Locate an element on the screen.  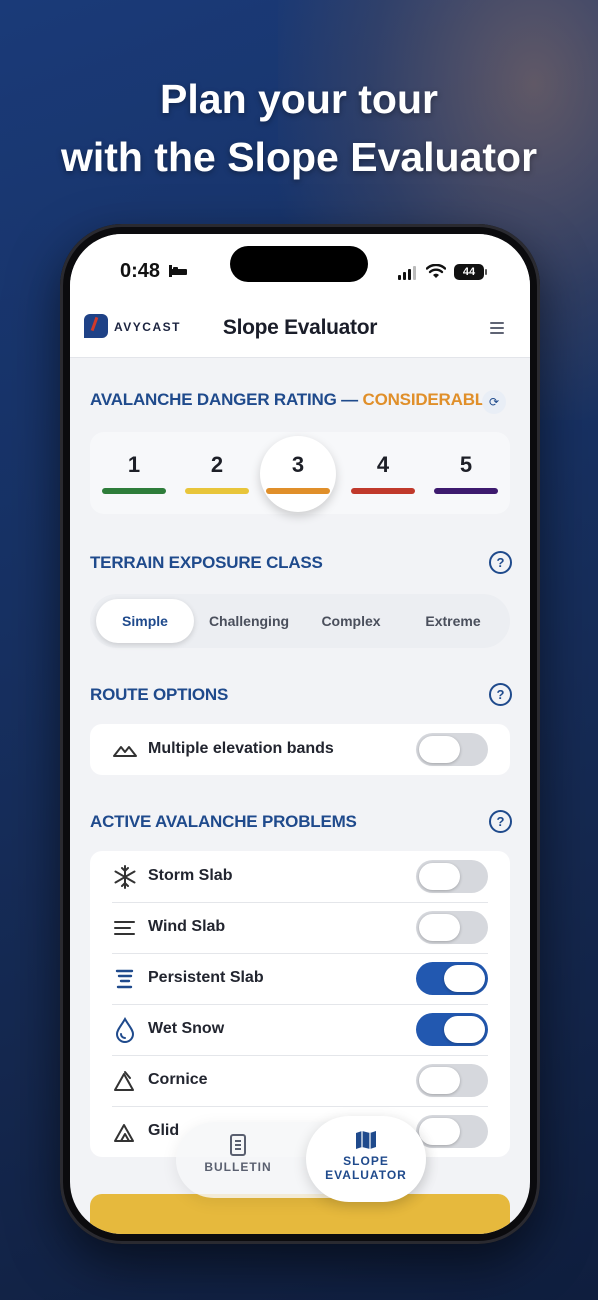
danger-rating-heading: AVALANCHE DANGER RATING — CONSIDERABLE is located at coordinates (293, 400).